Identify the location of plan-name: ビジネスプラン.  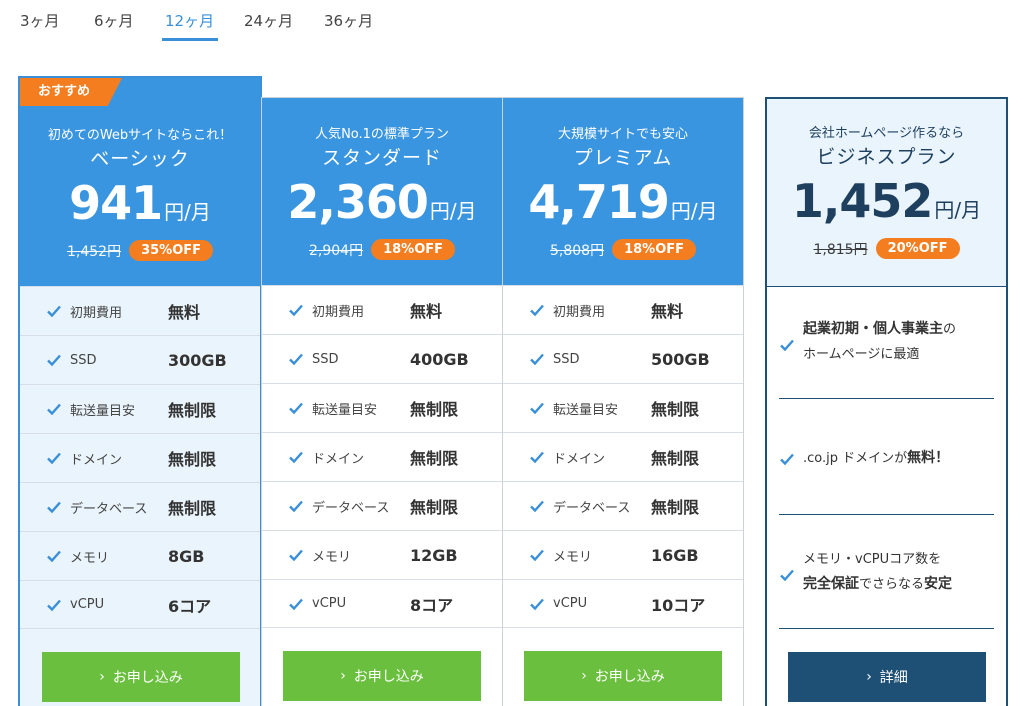
(886, 157).